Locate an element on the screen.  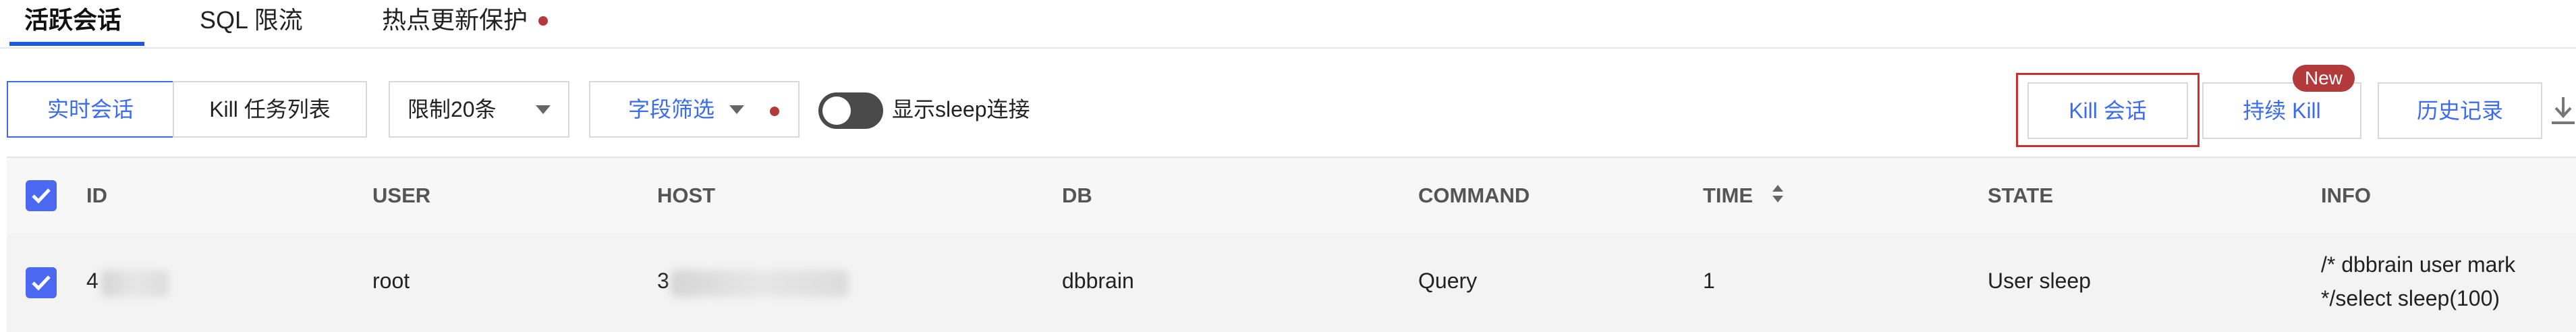
column-header-db: DB is located at coordinates (1077, 195).